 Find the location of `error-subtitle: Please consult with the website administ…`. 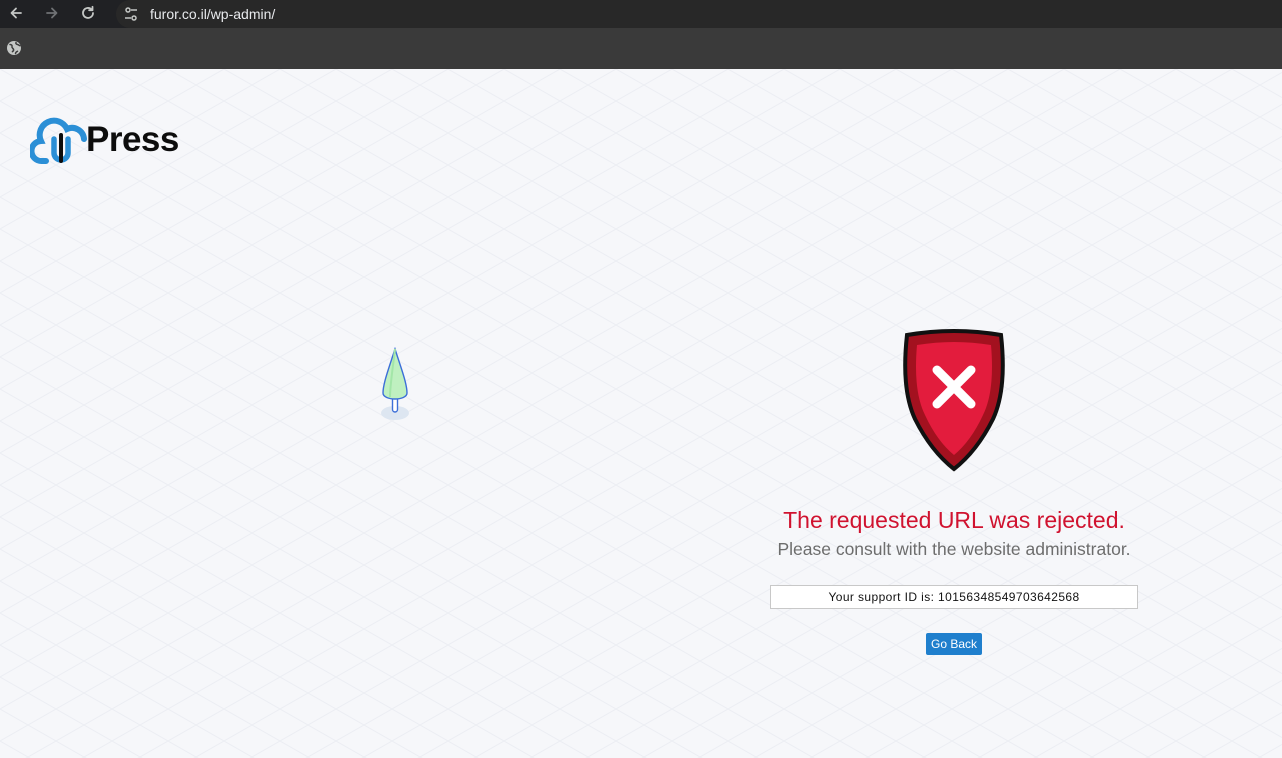

error-subtitle: Please consult with the website administ… is located at coordinates (954, 549).